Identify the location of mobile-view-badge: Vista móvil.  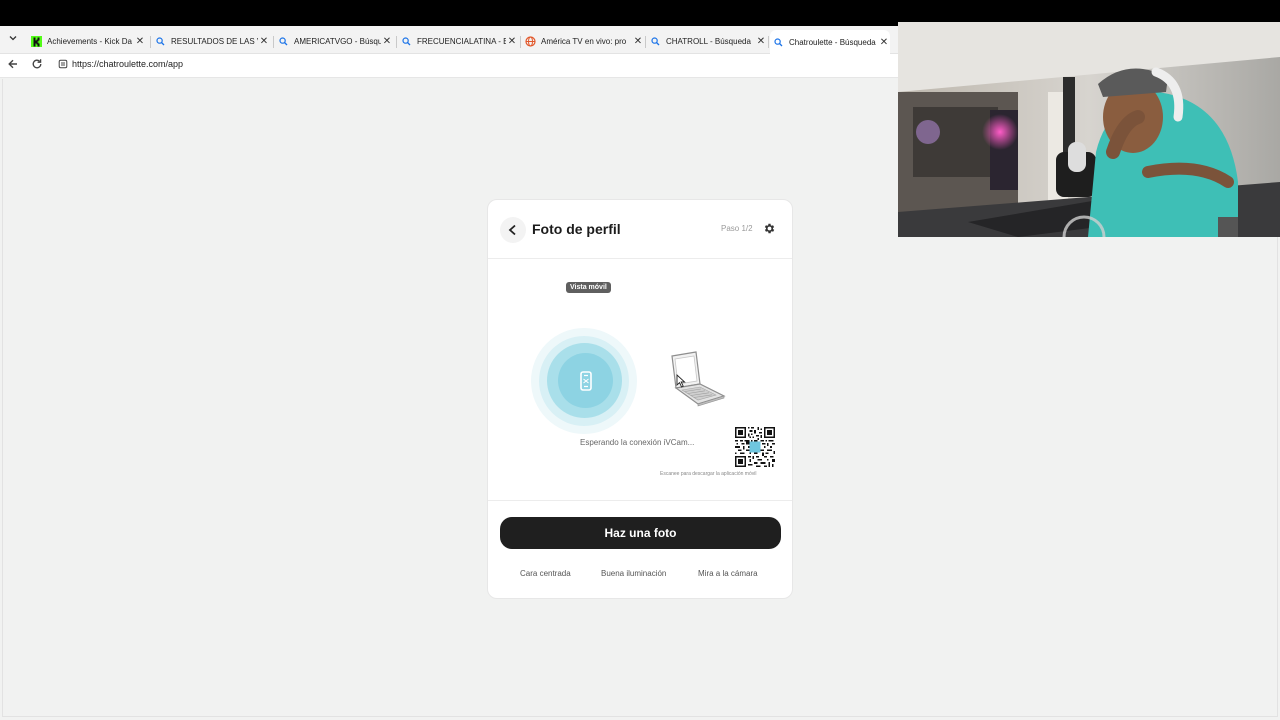
(588, 287).